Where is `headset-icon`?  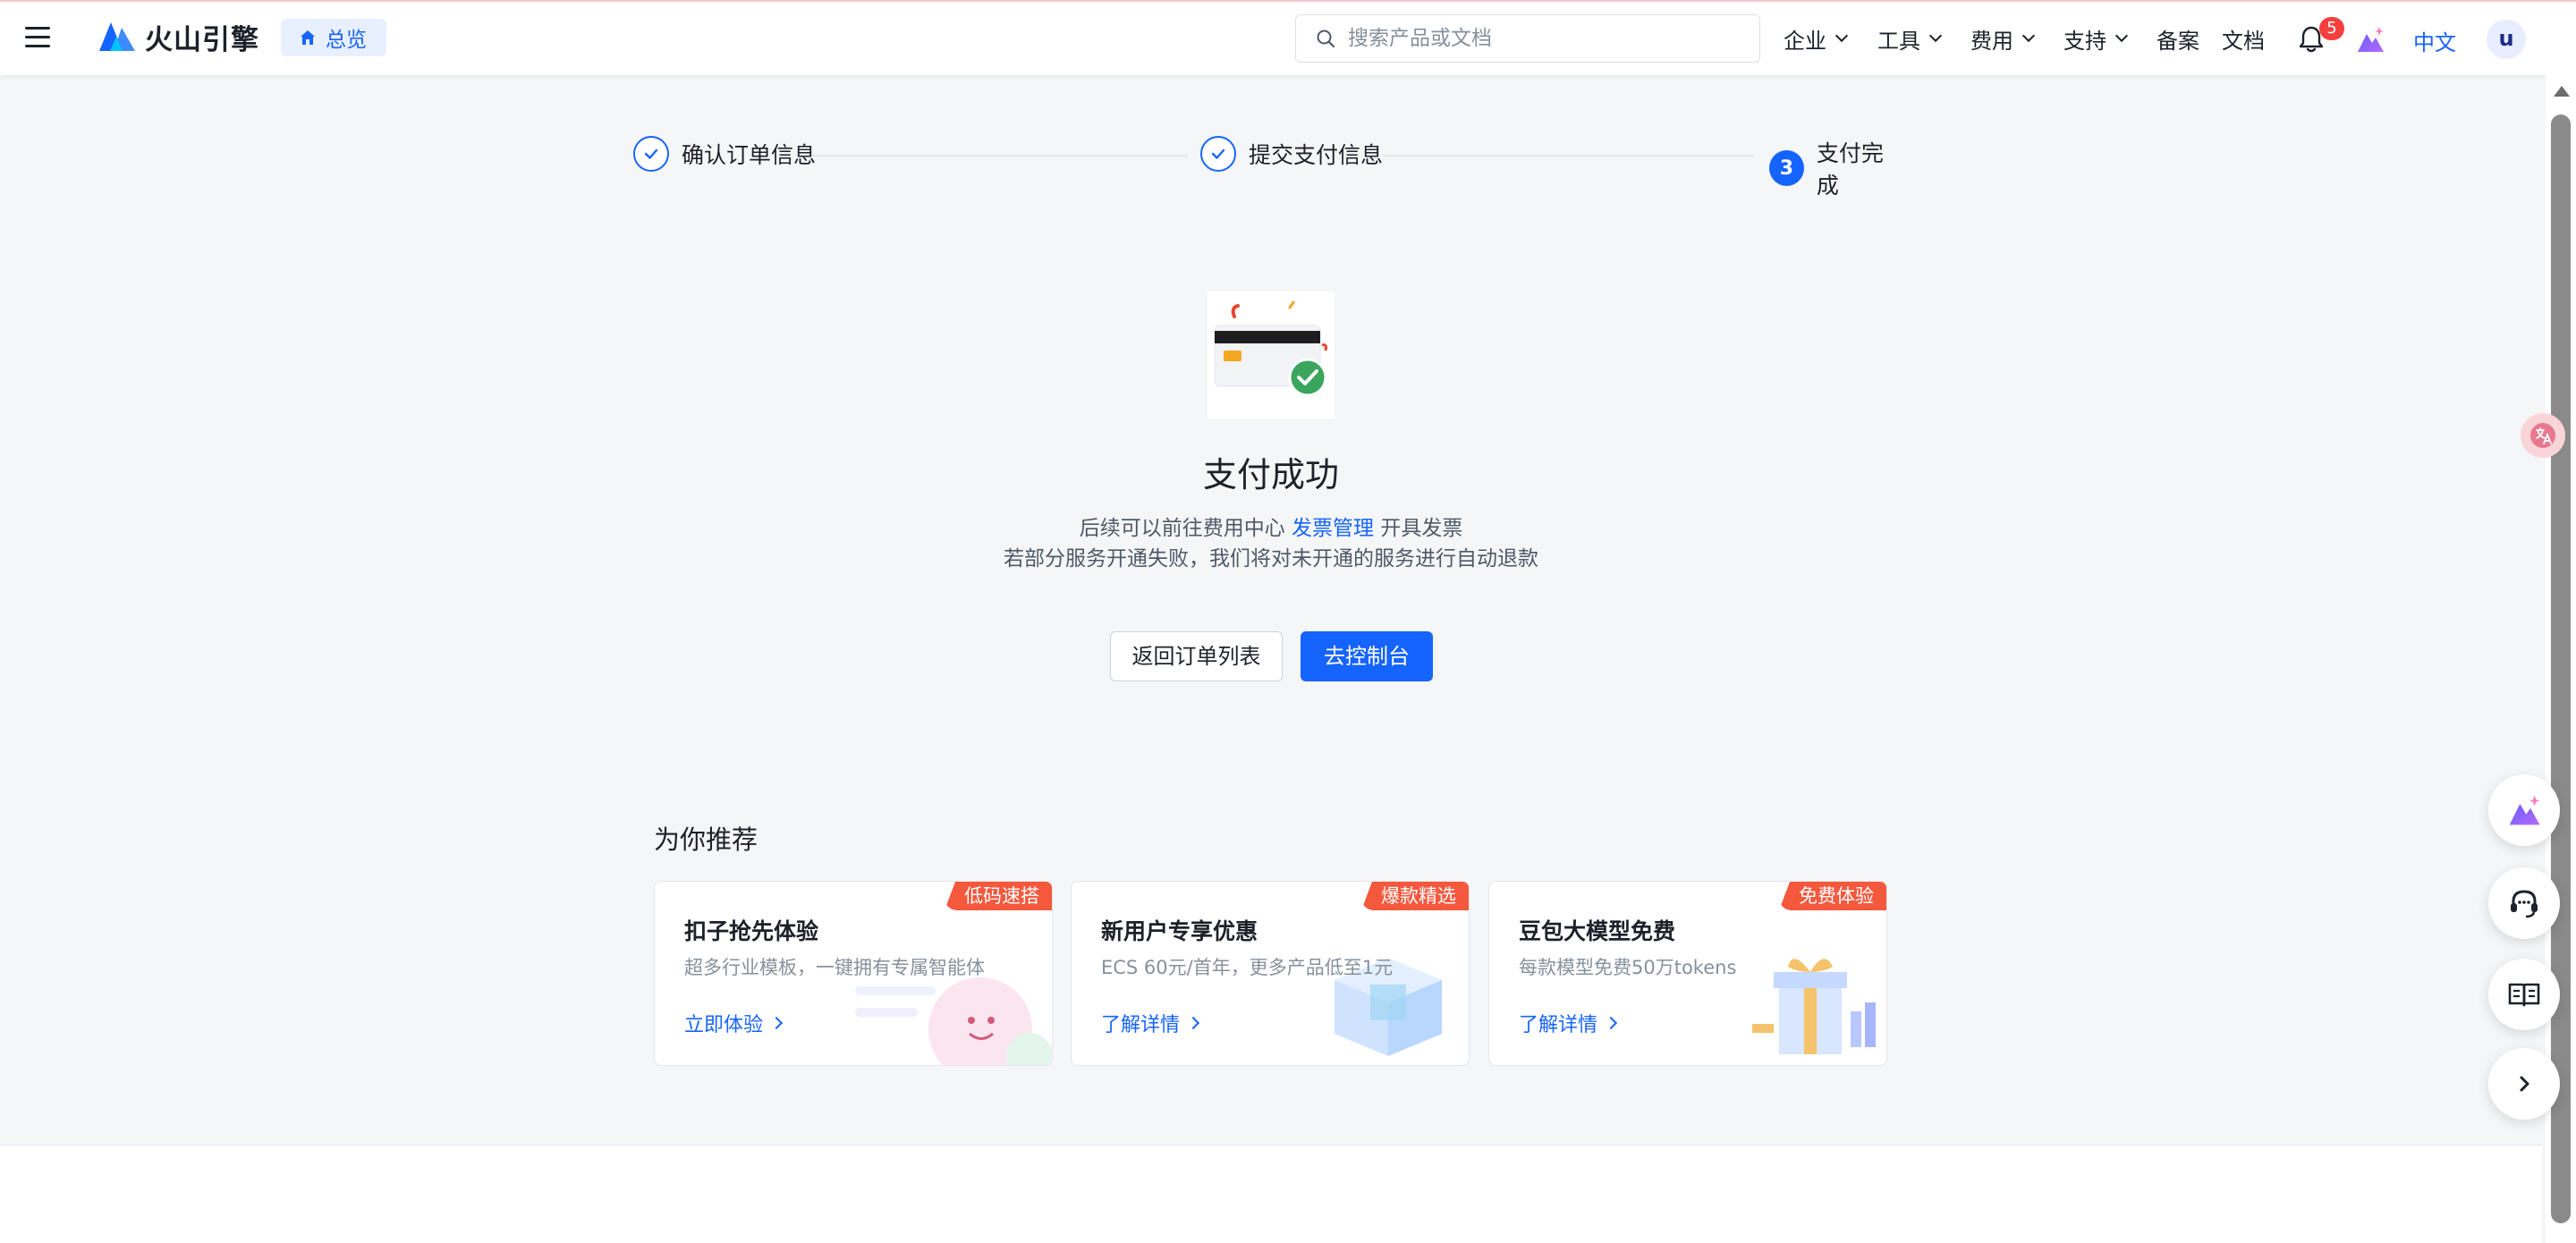
headset-icon is located at coordinates (2524, 904).